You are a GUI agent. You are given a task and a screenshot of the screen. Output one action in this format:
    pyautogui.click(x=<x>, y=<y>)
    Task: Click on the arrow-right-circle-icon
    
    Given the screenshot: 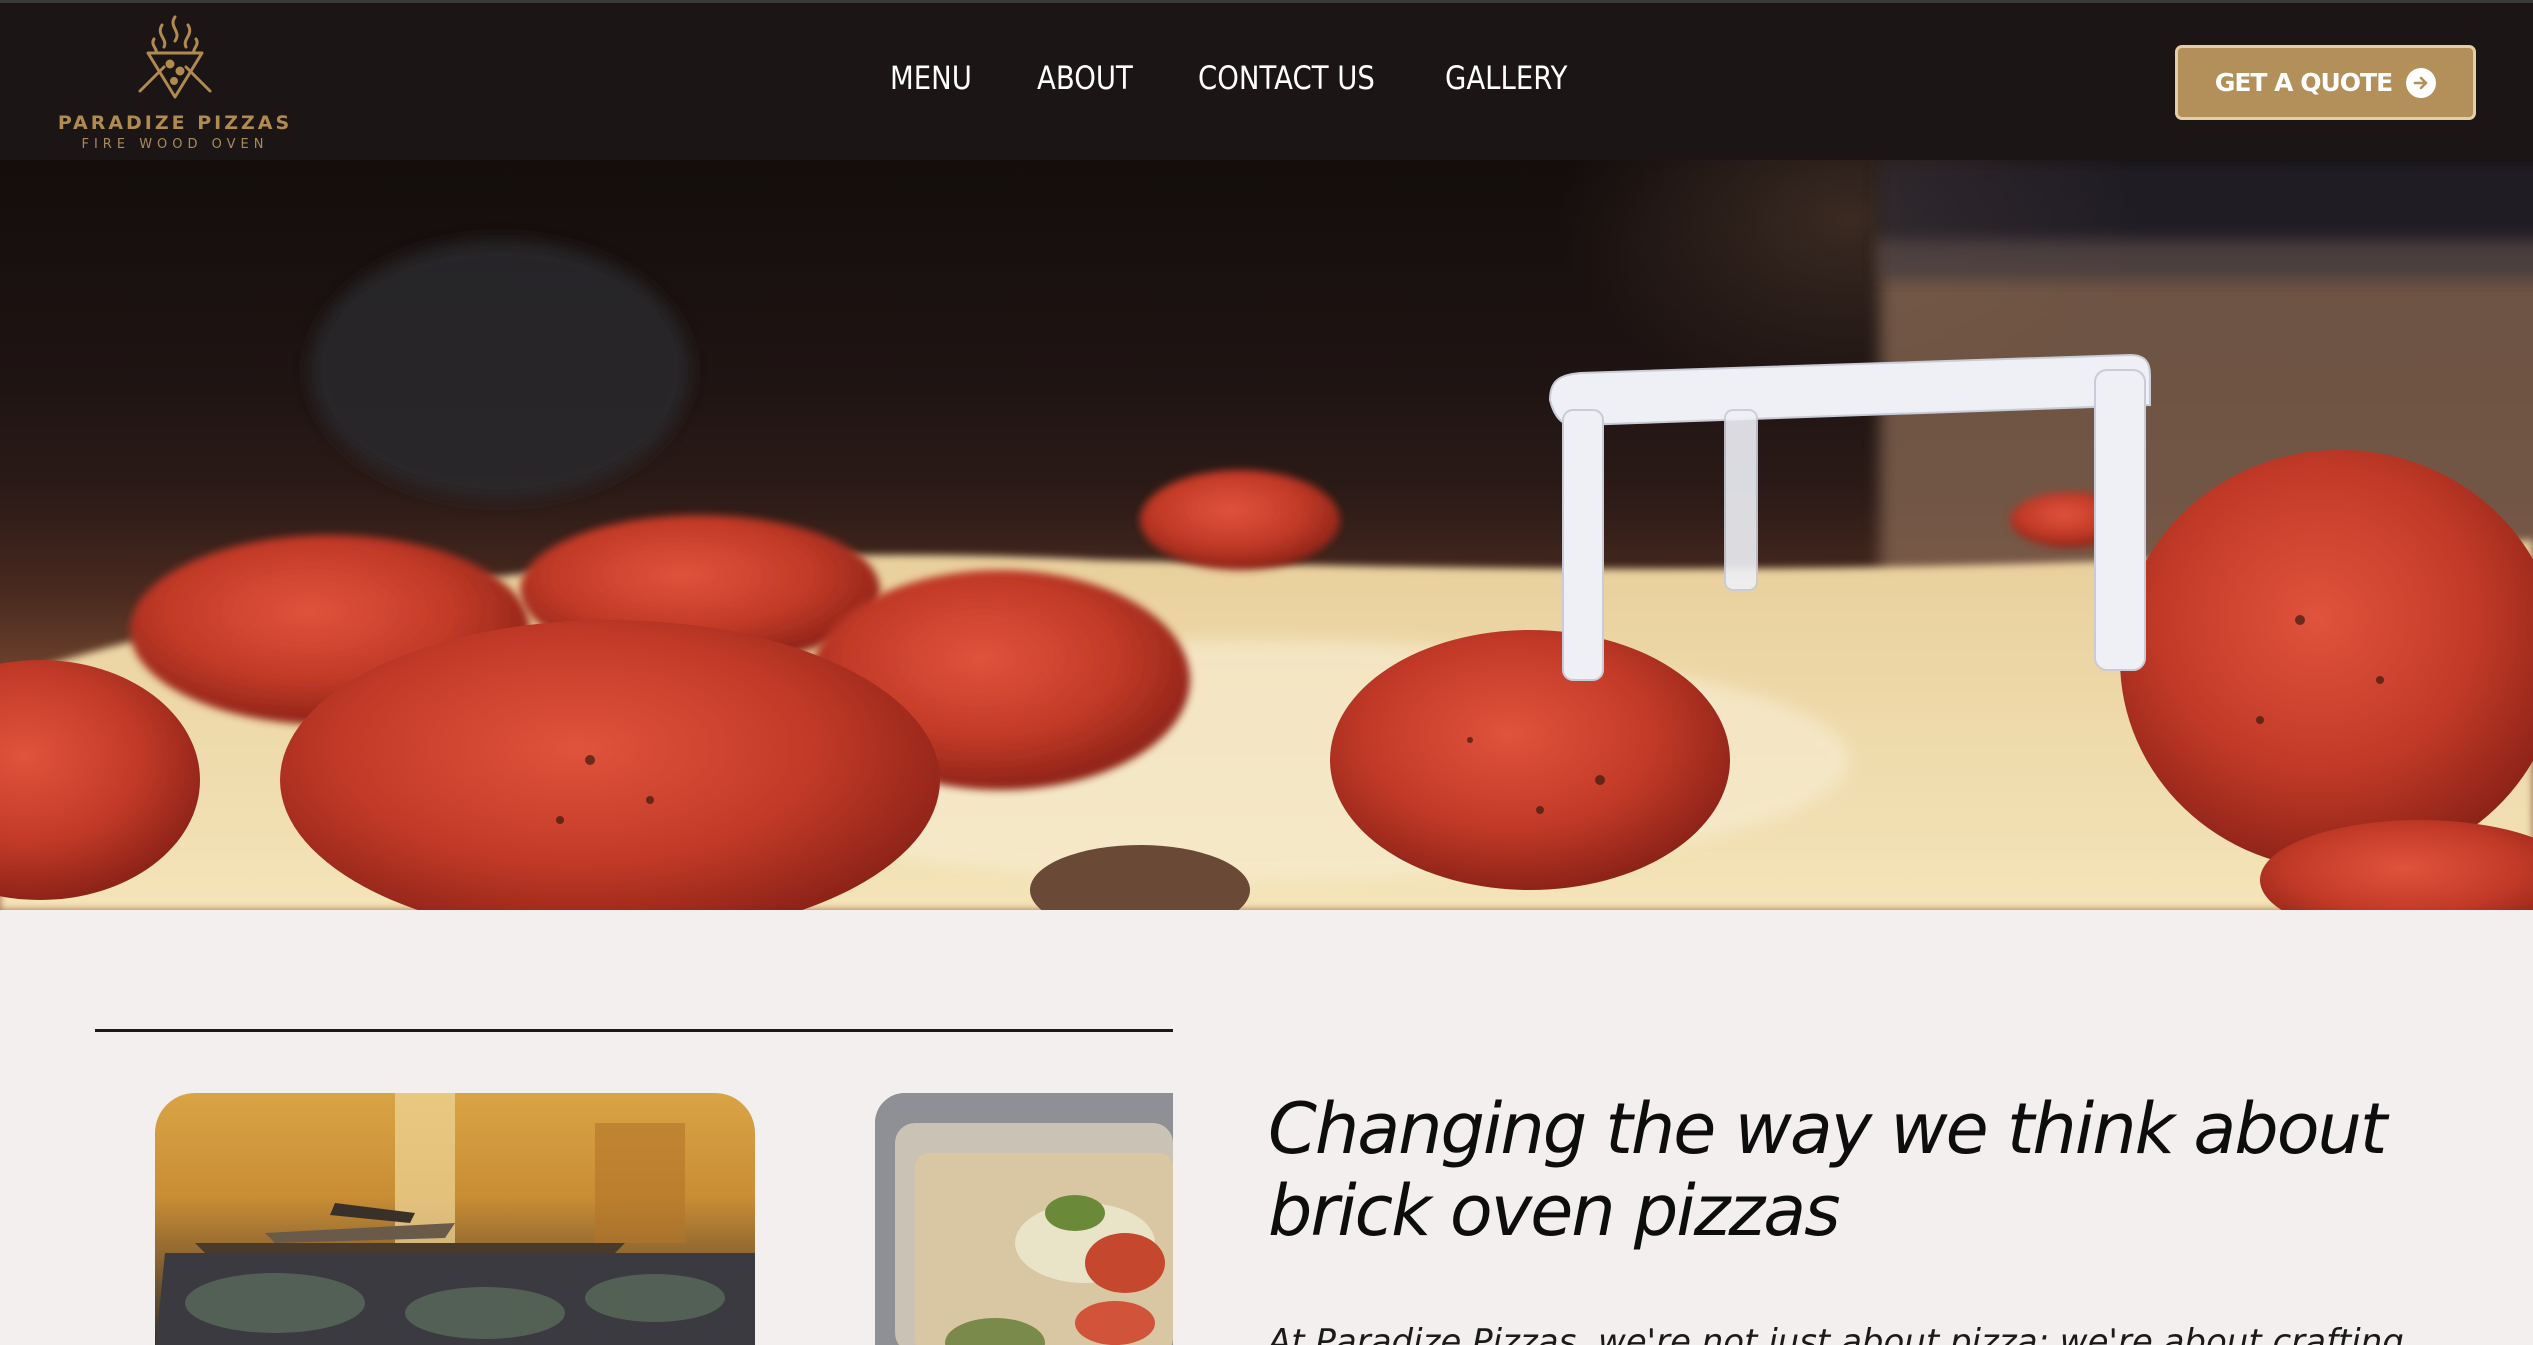 What is the action you would take?
    pyautogui.click(x=2421, y=82)
    